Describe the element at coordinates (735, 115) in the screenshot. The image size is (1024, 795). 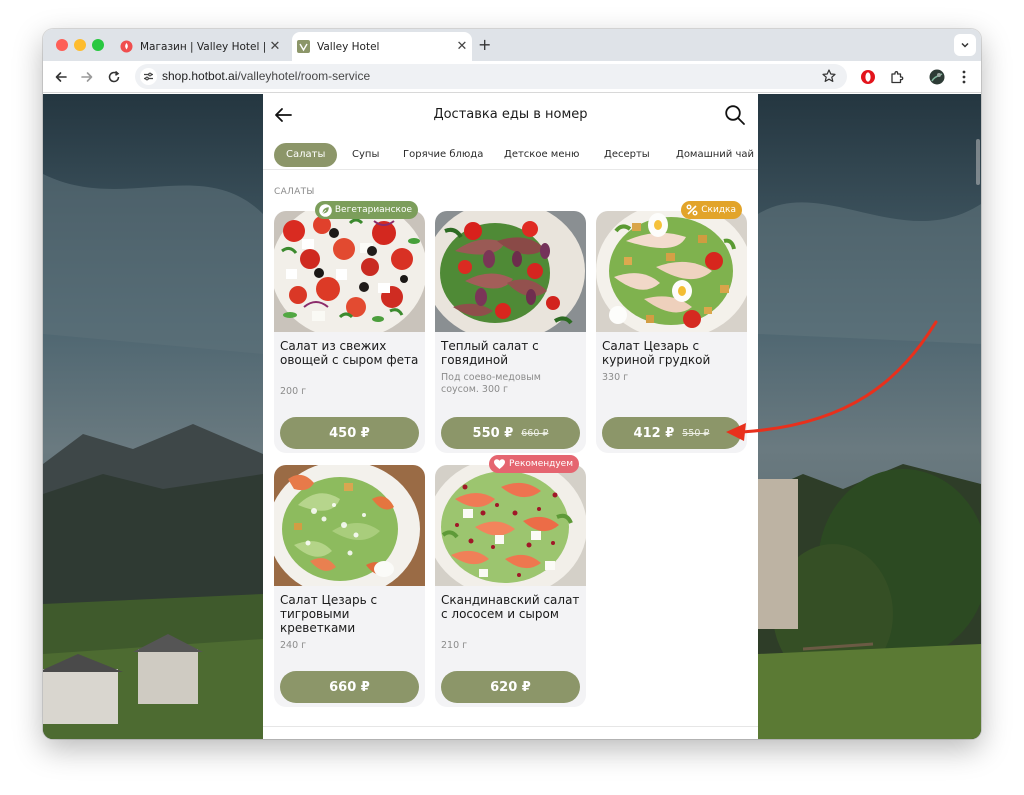
I see `search-icon` at that location.